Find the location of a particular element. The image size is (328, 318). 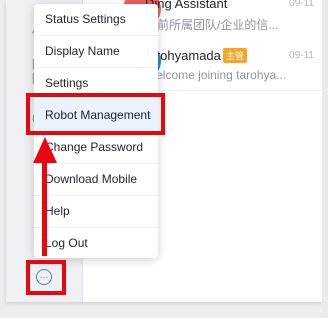

menu-item-display-name: Display Name is located at coordinates (96, 52).